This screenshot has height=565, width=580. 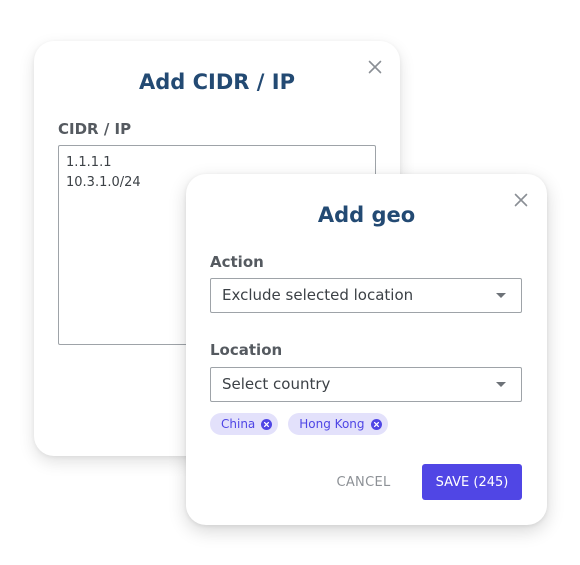 What do you see at coordinates (238, 424) in the screenshot?
I see `location-chip-label: China` at bounding box center [238, 424].